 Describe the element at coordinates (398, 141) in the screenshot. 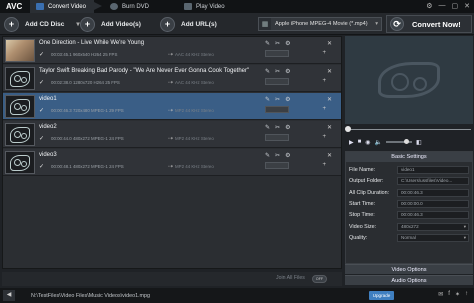

I see `volume-slider` at that location.